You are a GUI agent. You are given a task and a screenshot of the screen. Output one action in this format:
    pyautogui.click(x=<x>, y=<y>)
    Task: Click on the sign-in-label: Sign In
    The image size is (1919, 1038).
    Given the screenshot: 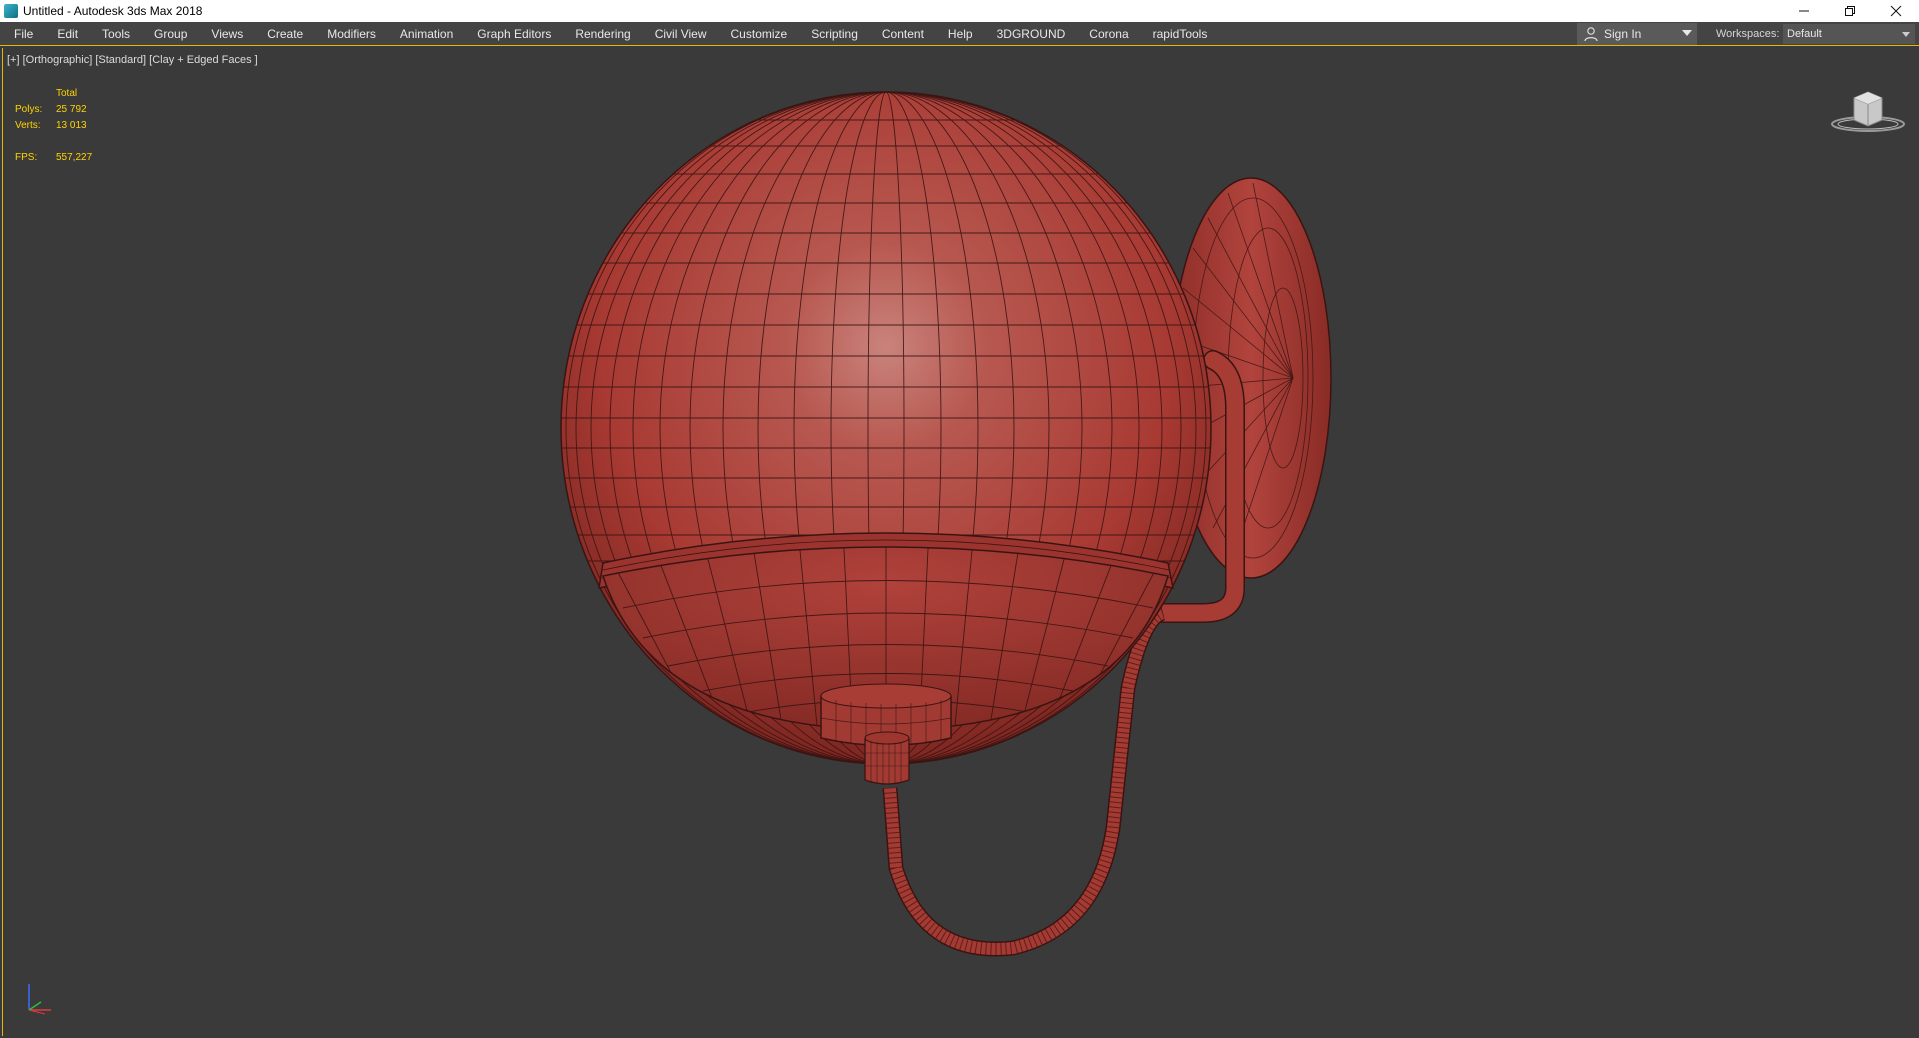 What is the action you would take?
    pyautogui.click(x=1623, y=34)
    